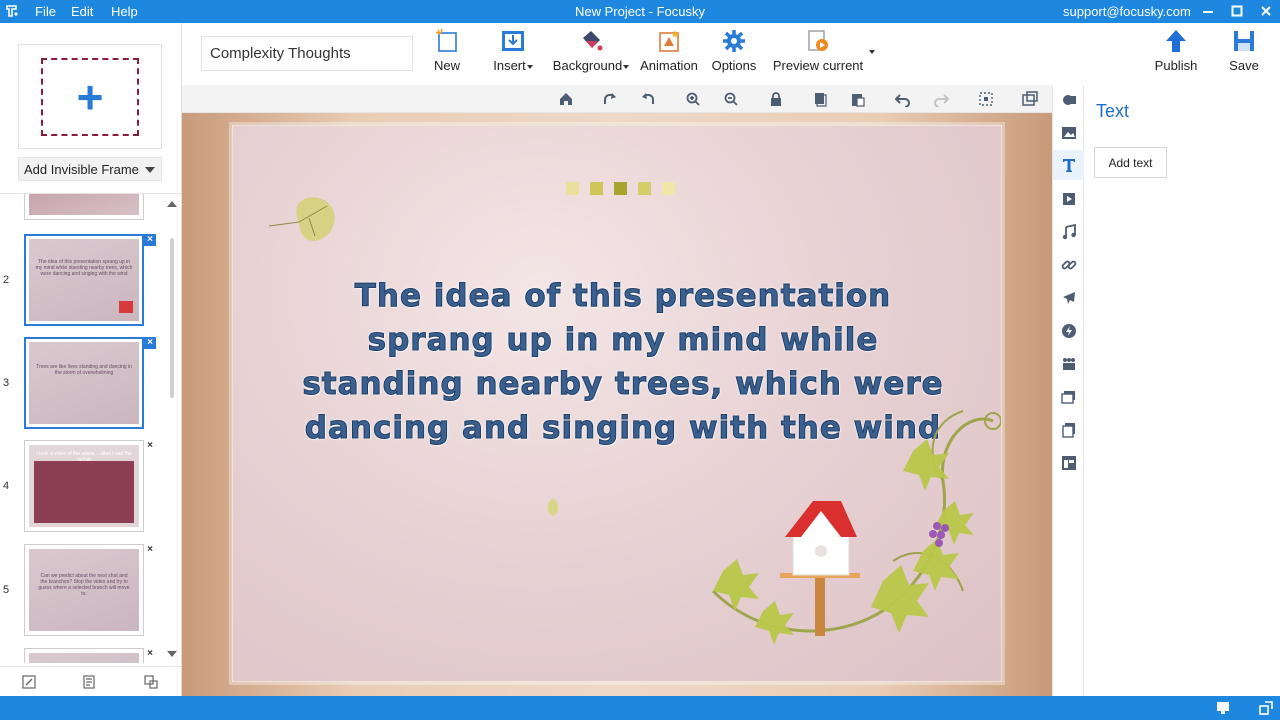  Describe the element at coordinates (1244, 54) in the screenshot. I see `save-button: Save` at that location.